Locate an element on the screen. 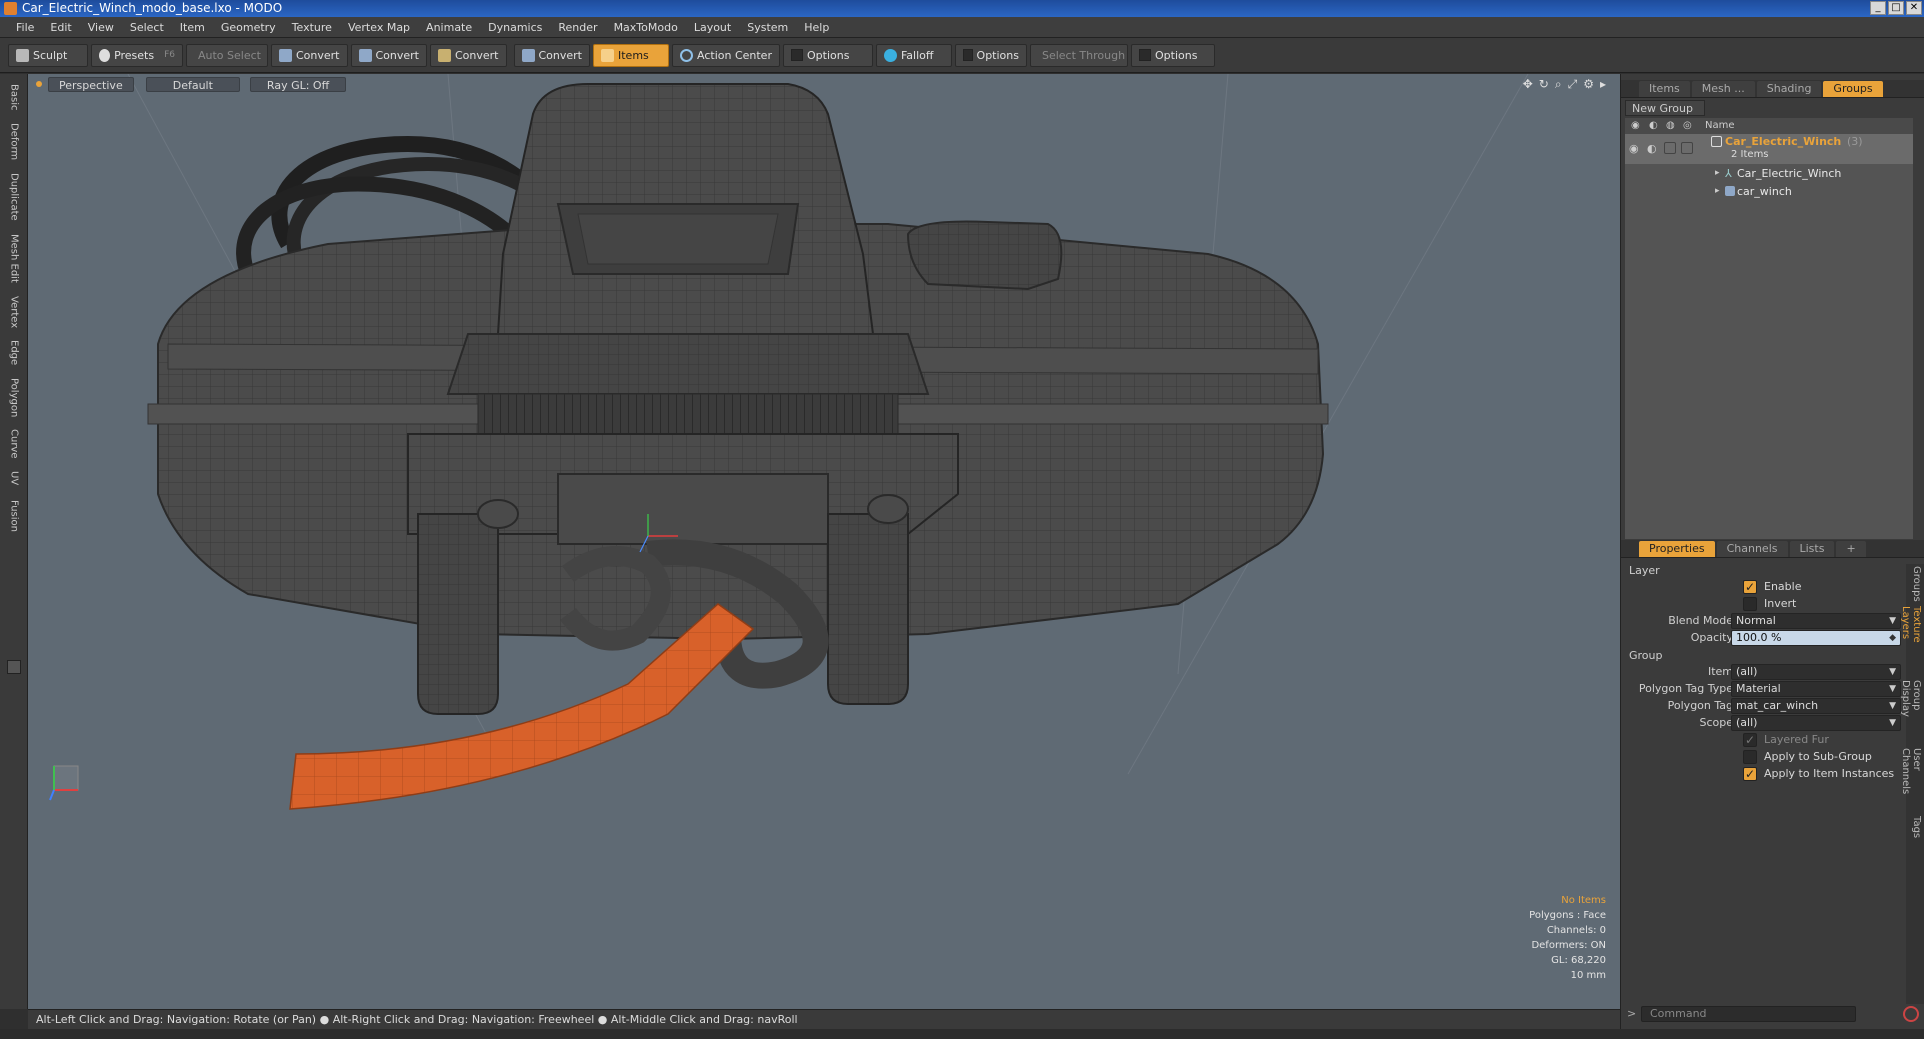 The image size is (1924, 1039). new-group-button: New Group is located at coordinates (1665, 108).